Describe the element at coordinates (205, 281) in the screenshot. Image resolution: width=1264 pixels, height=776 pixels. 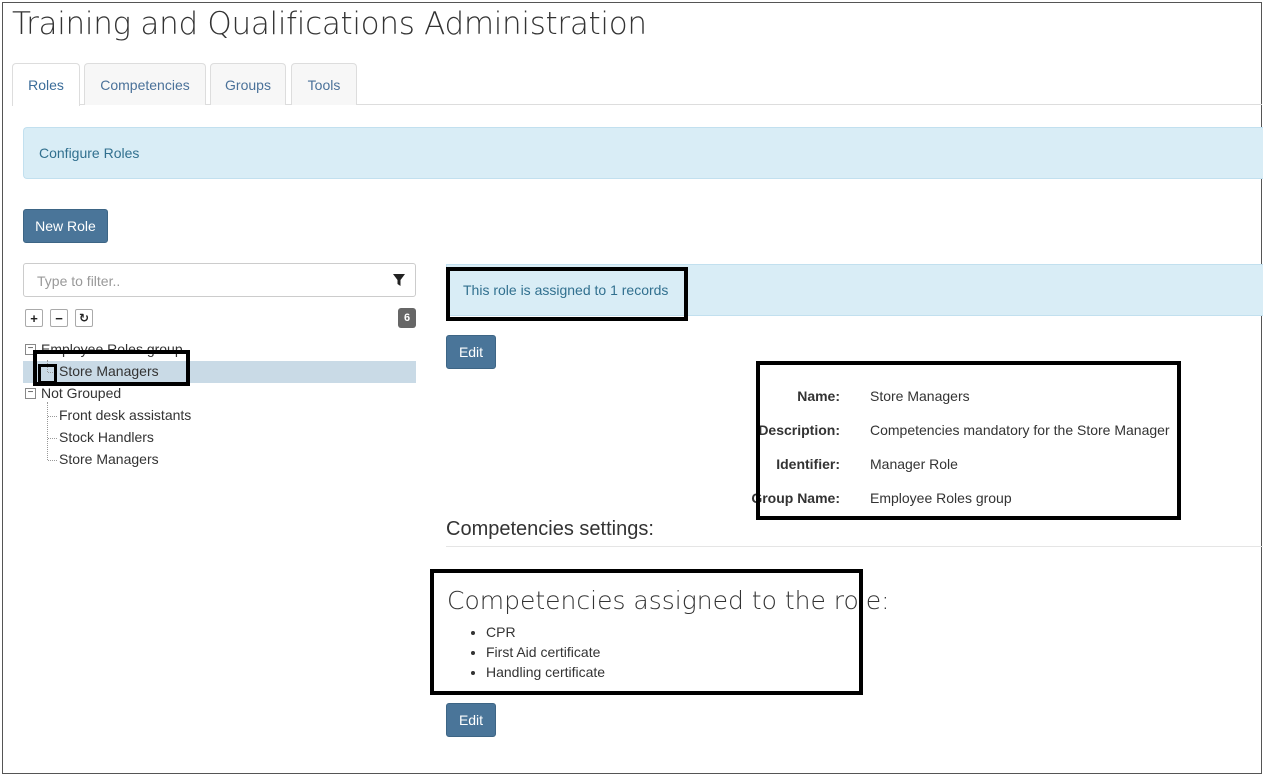
I see `filter-input` at that location.